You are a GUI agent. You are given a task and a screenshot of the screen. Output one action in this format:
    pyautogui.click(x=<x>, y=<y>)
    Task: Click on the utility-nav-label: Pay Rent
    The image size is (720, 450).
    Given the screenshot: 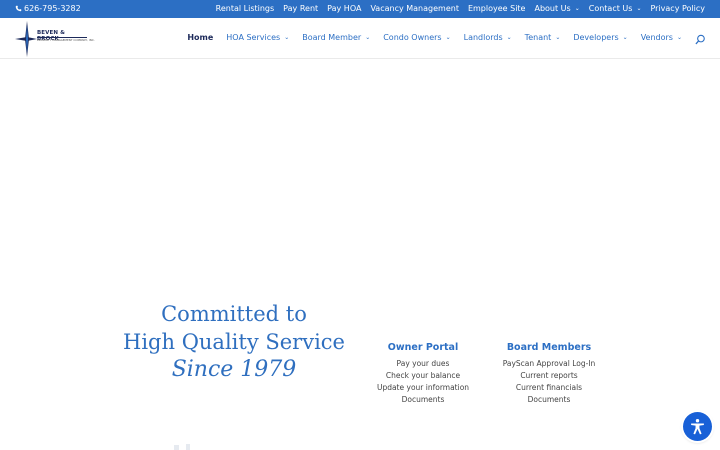 What is the action you would take?
    pyautogui.click(x=301, y=8)
    